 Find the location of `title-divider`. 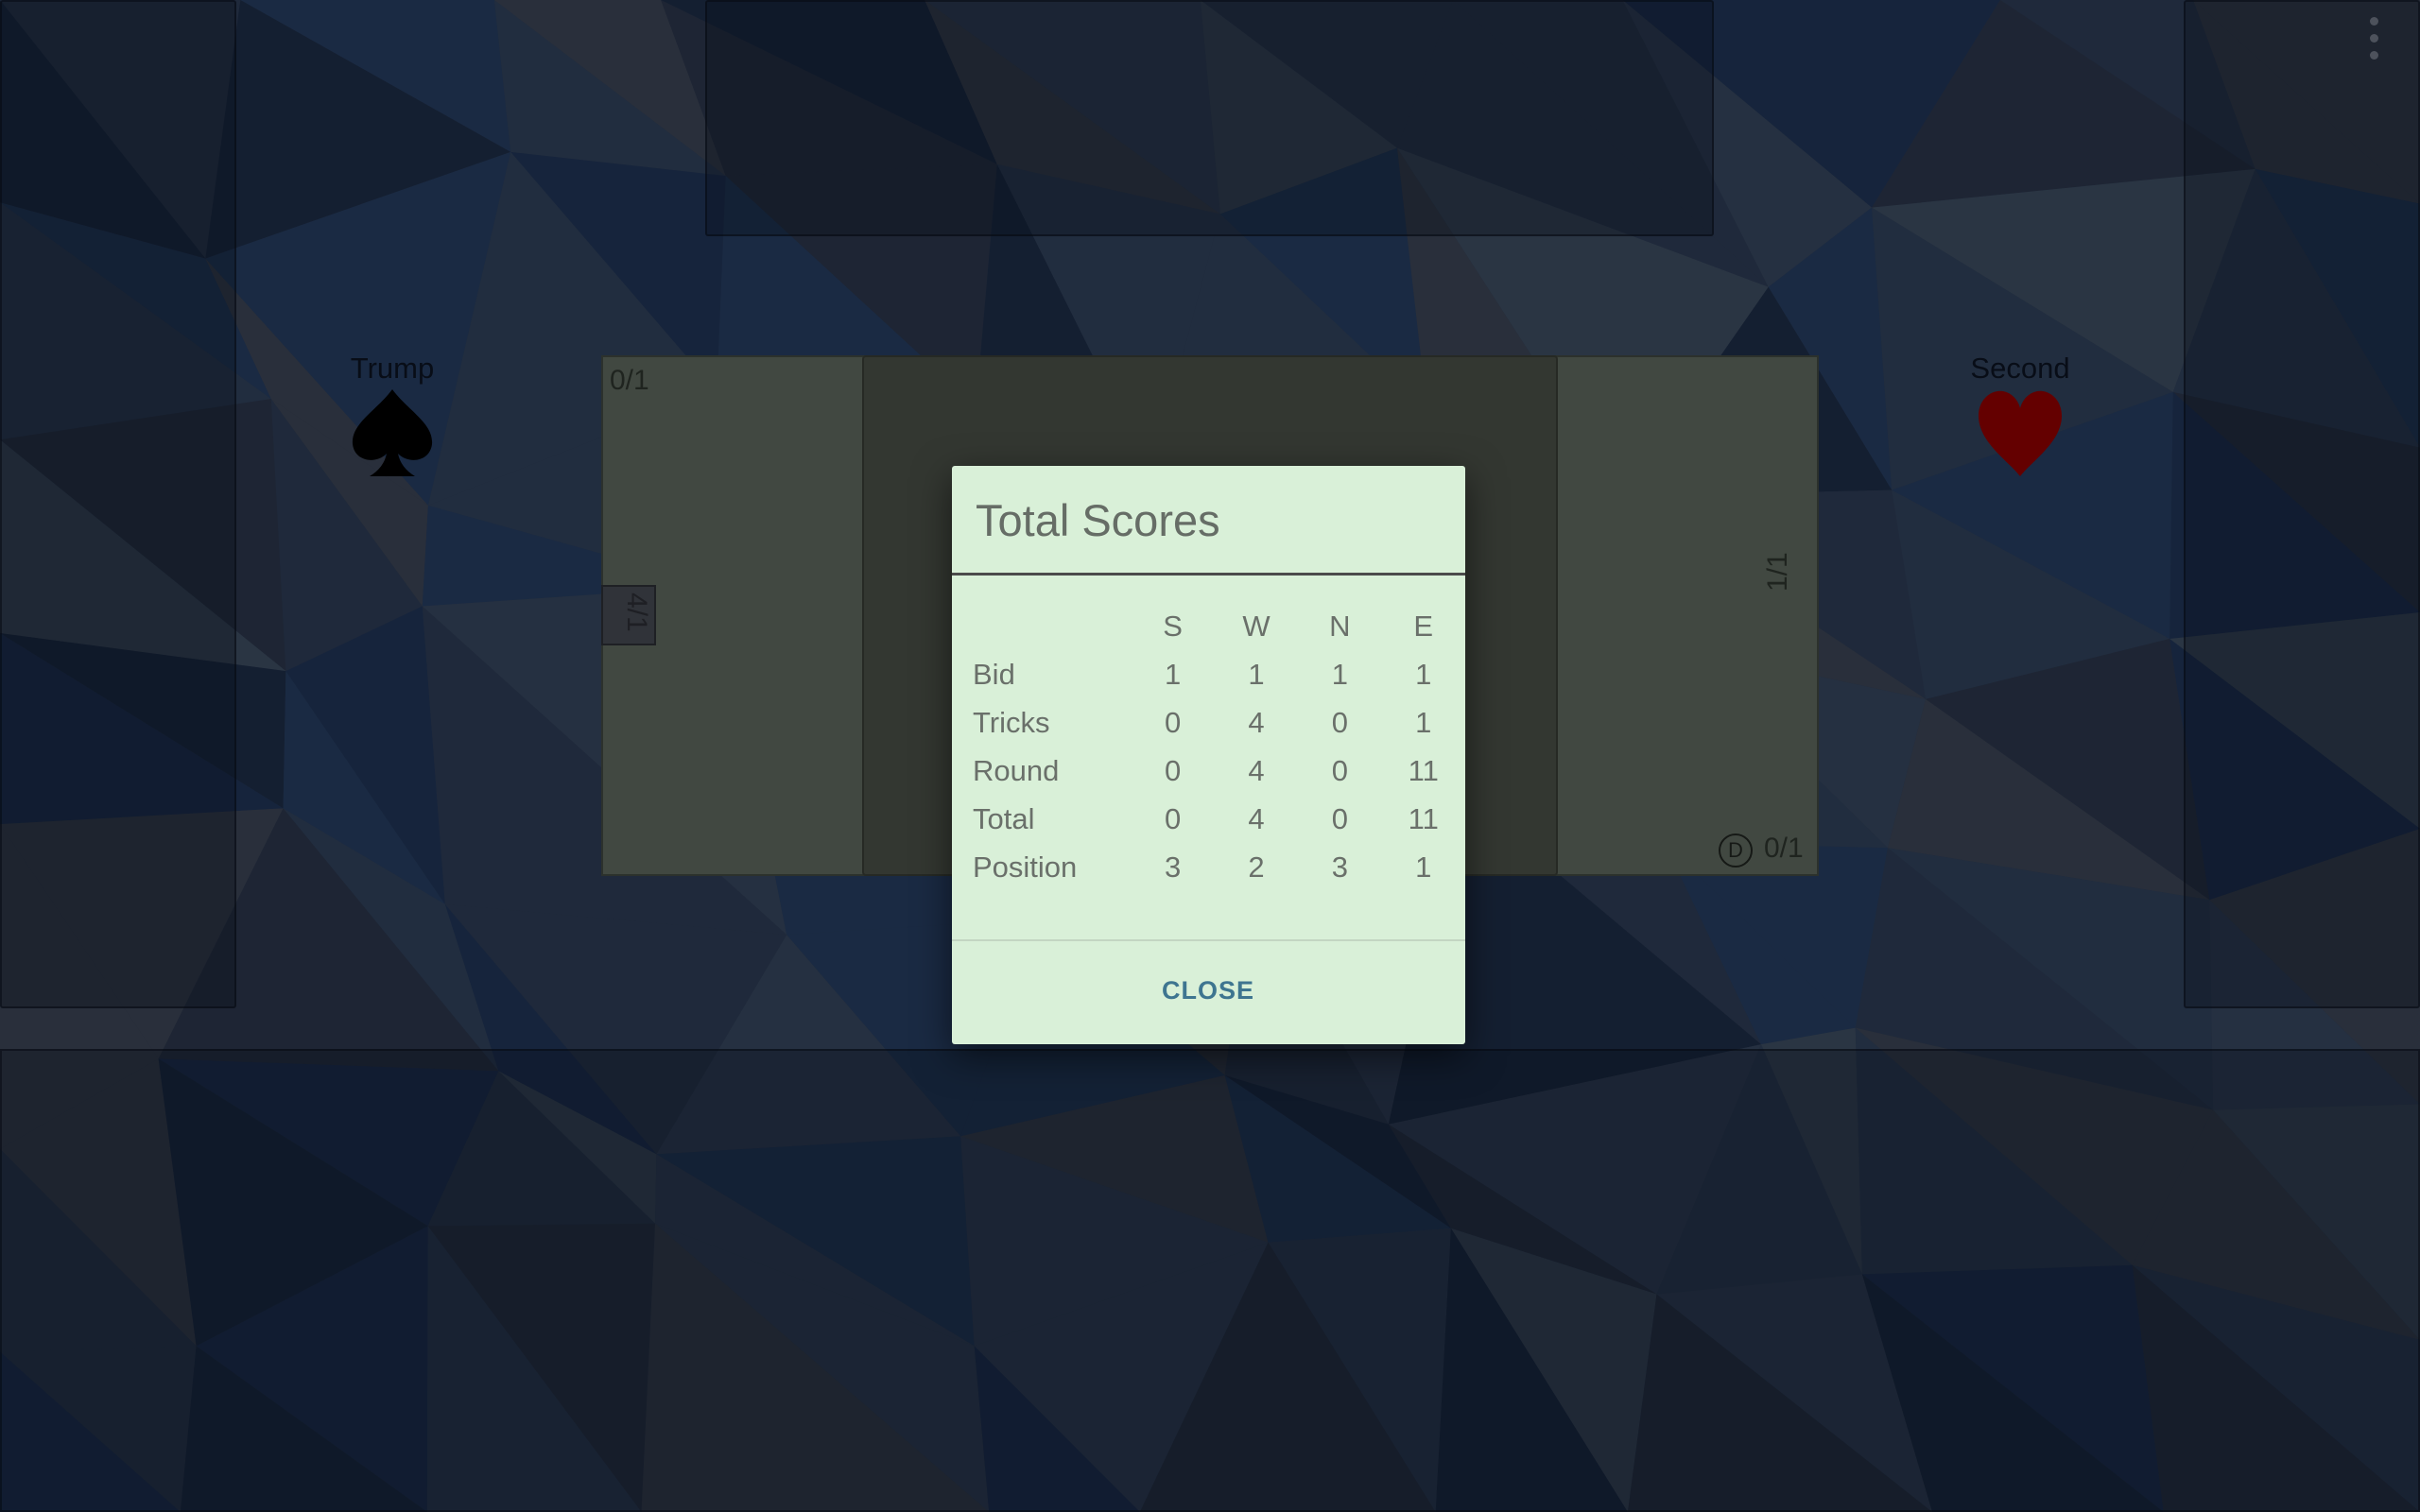

title-divider is located at coordinates (1208, 574).